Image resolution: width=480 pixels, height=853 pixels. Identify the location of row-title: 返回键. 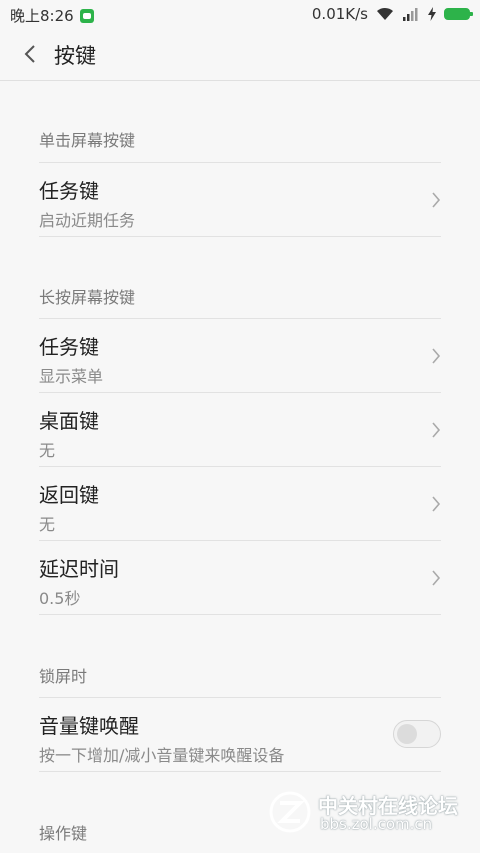
(69, 495).